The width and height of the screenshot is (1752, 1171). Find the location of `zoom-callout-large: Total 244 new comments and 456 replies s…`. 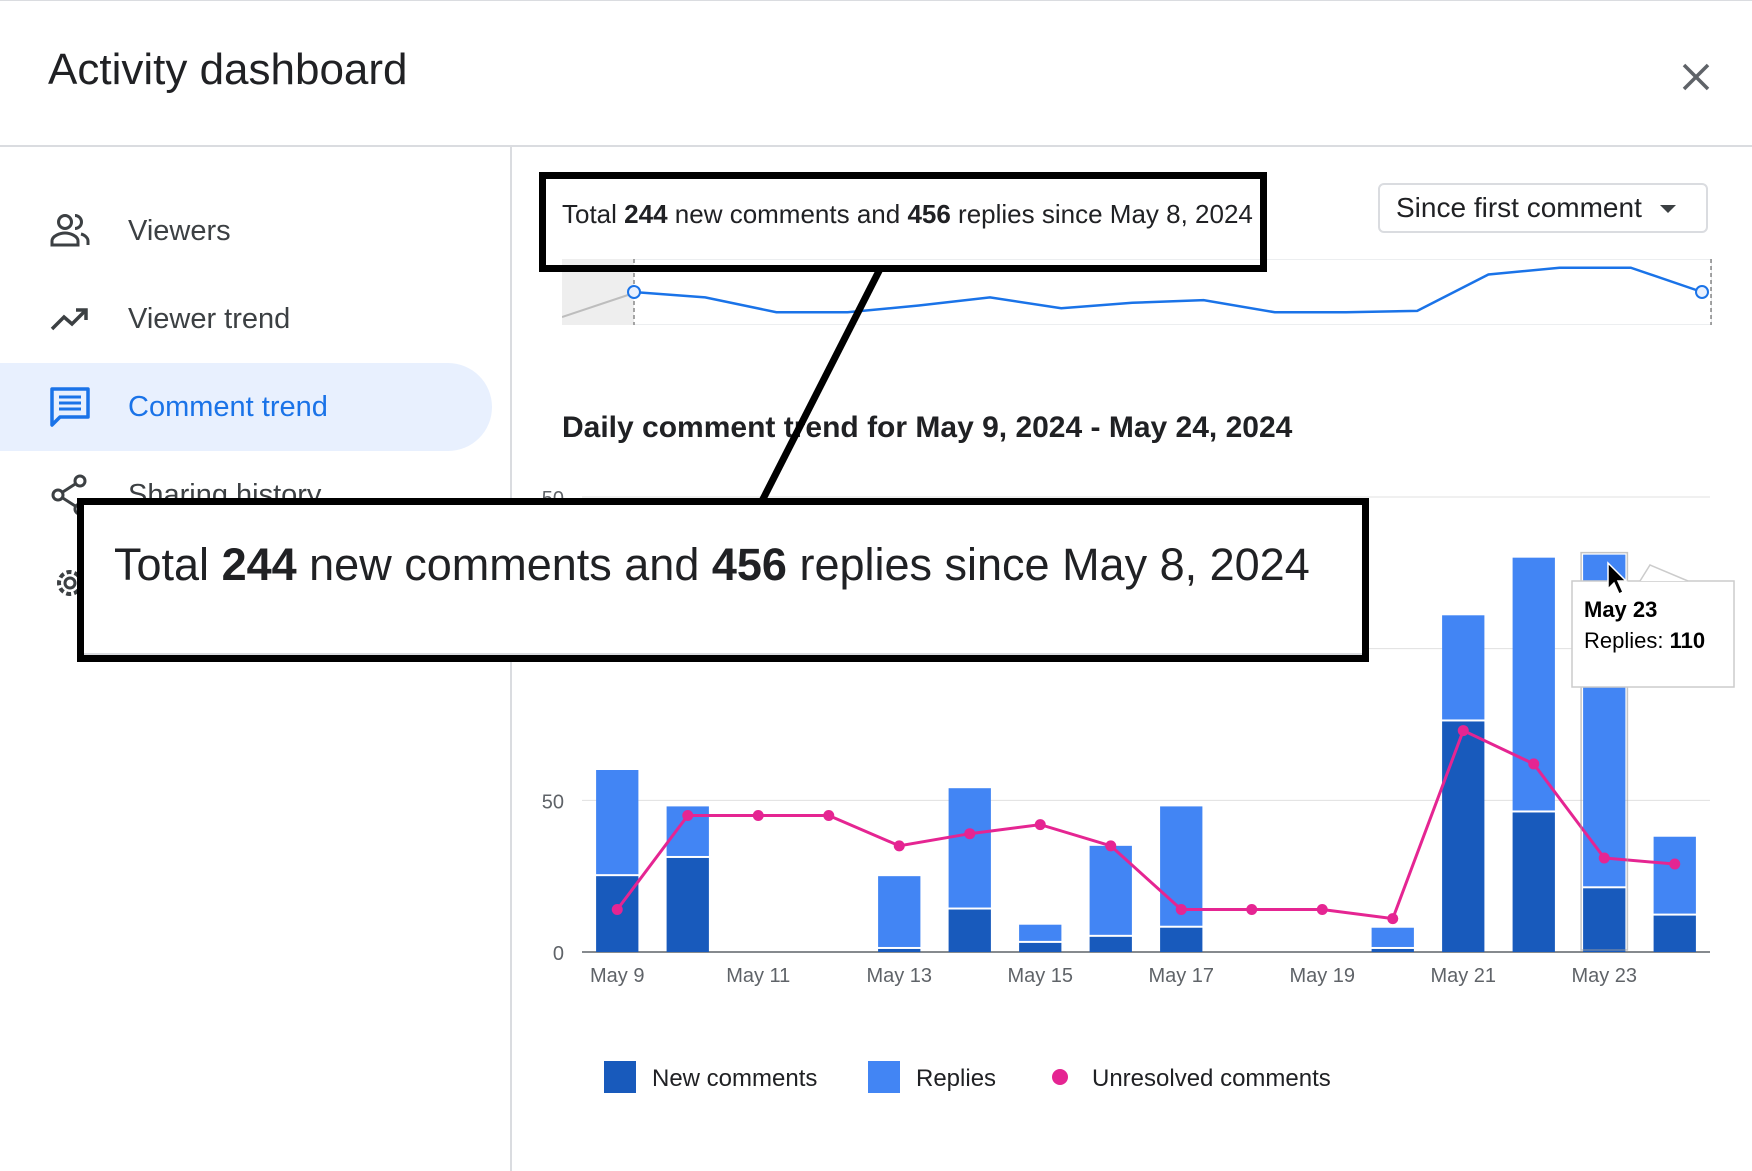

zoom-callout-large: Total 244 new comments and 456 replies s… is located at coordinates (723, 580).